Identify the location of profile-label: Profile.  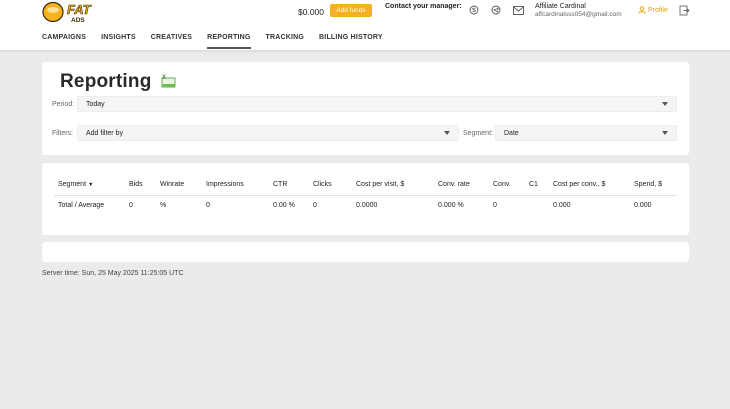
(658, 10).